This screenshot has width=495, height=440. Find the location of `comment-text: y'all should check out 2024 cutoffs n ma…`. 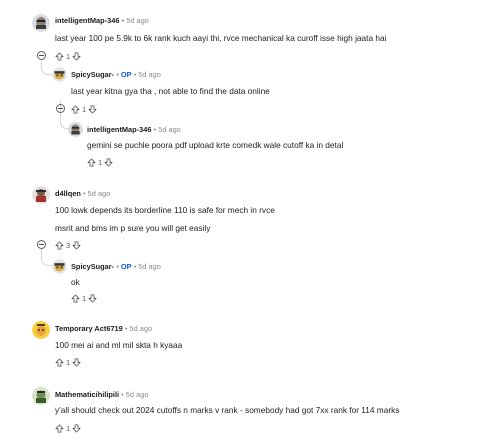

comment-text: y'all should check out 2024 cutoffs n ma… is located at coordinates (227, 410).